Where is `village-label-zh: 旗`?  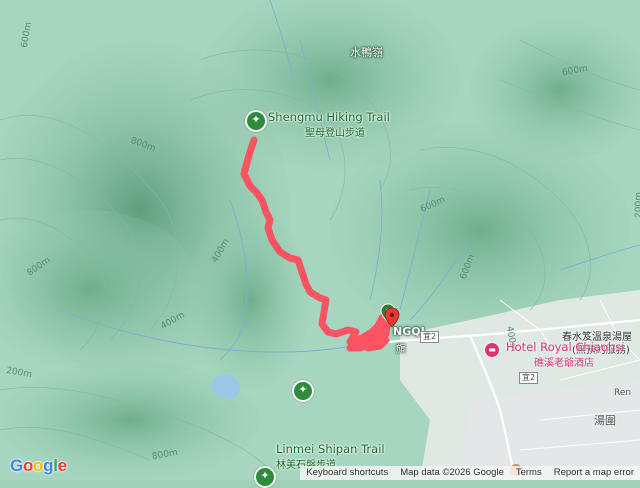 village-label-zh: 旗 is located at coordinates (401, 349).